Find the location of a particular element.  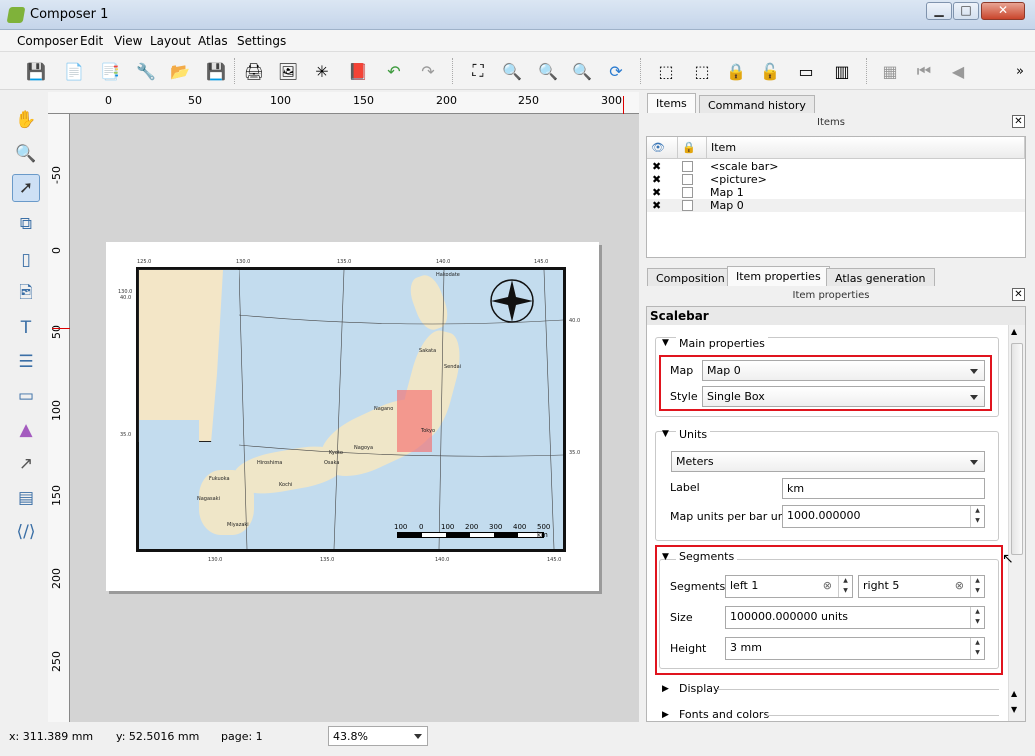

height-input: 3 mm ▲ ▼ is located at coordinates (855, 648).